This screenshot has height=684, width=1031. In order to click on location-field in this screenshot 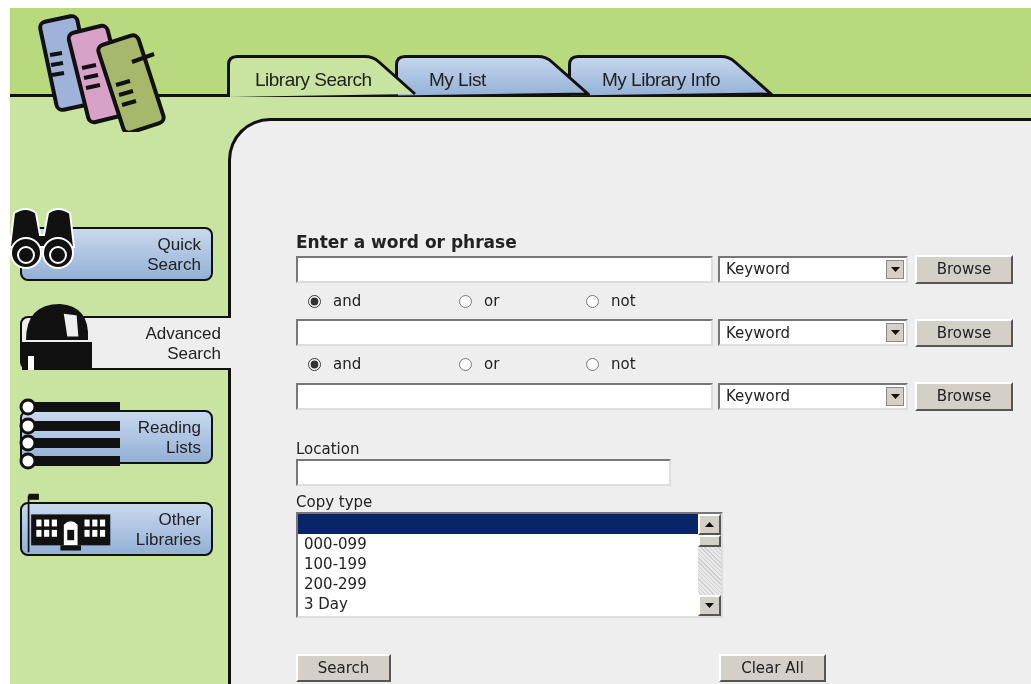, I will do `click(483, 472)`.